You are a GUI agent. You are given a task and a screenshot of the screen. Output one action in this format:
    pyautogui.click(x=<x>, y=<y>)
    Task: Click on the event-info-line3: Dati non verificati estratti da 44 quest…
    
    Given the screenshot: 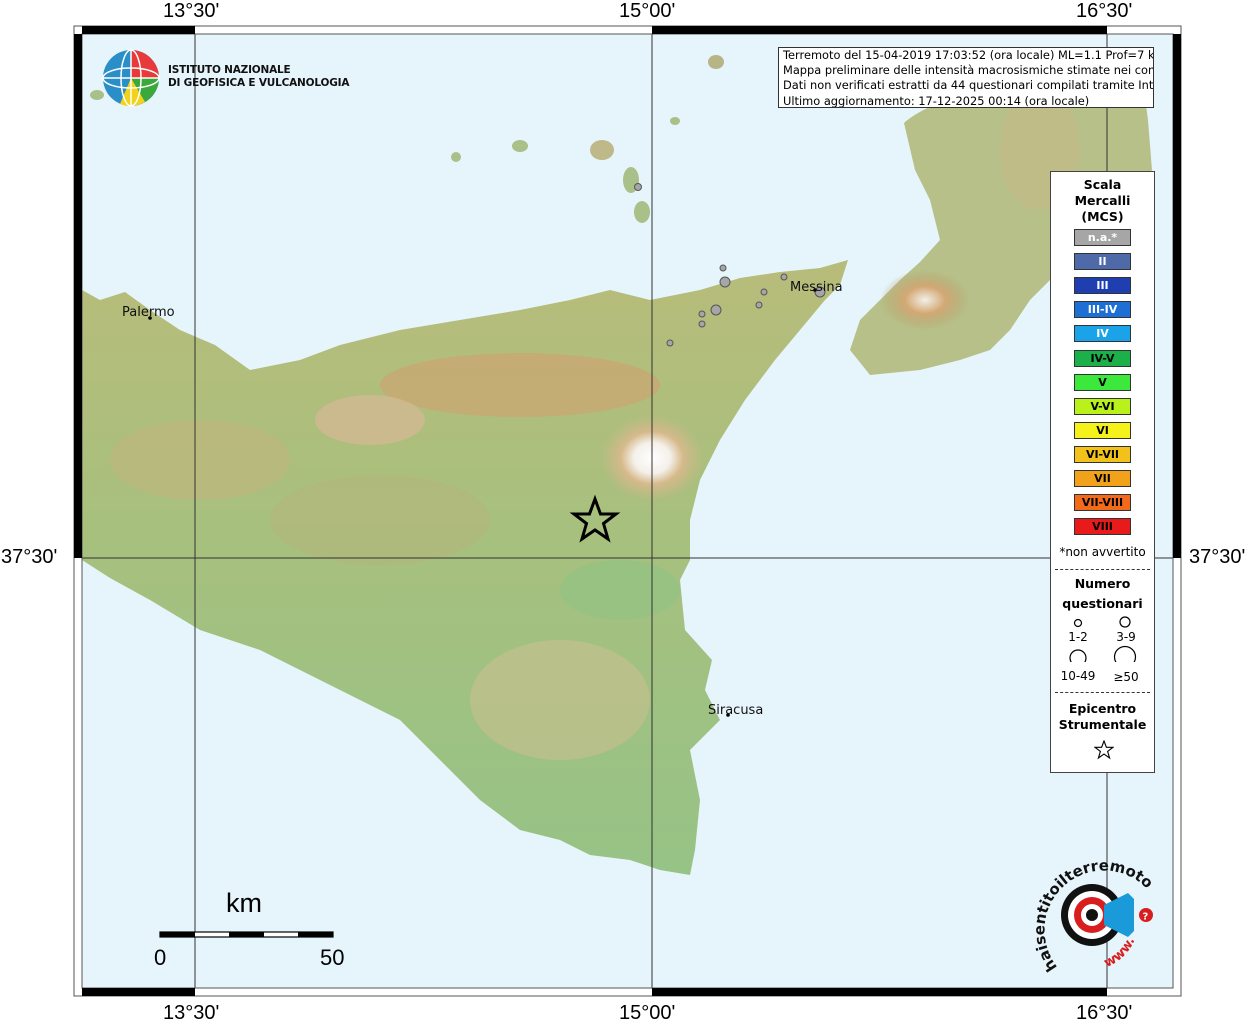 What is the action you would take?
    pyautogui.click(x=968, y=85)
    